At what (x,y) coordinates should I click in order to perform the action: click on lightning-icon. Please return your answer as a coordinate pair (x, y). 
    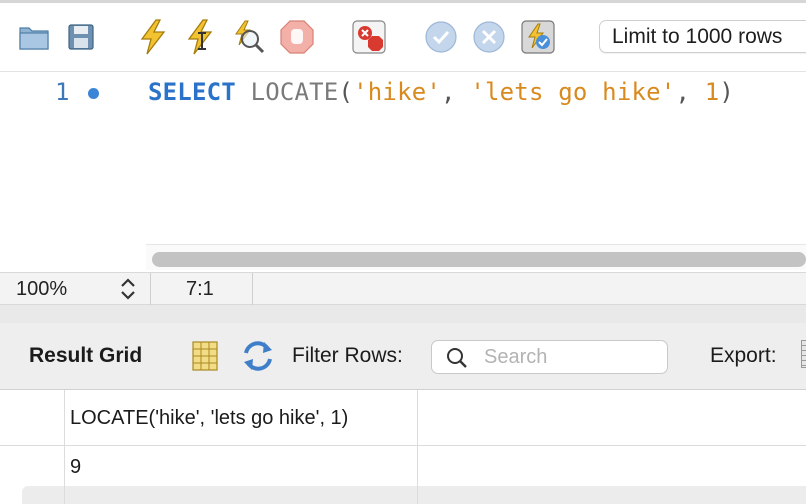
    Looking at the image, I should click on (153, 37).